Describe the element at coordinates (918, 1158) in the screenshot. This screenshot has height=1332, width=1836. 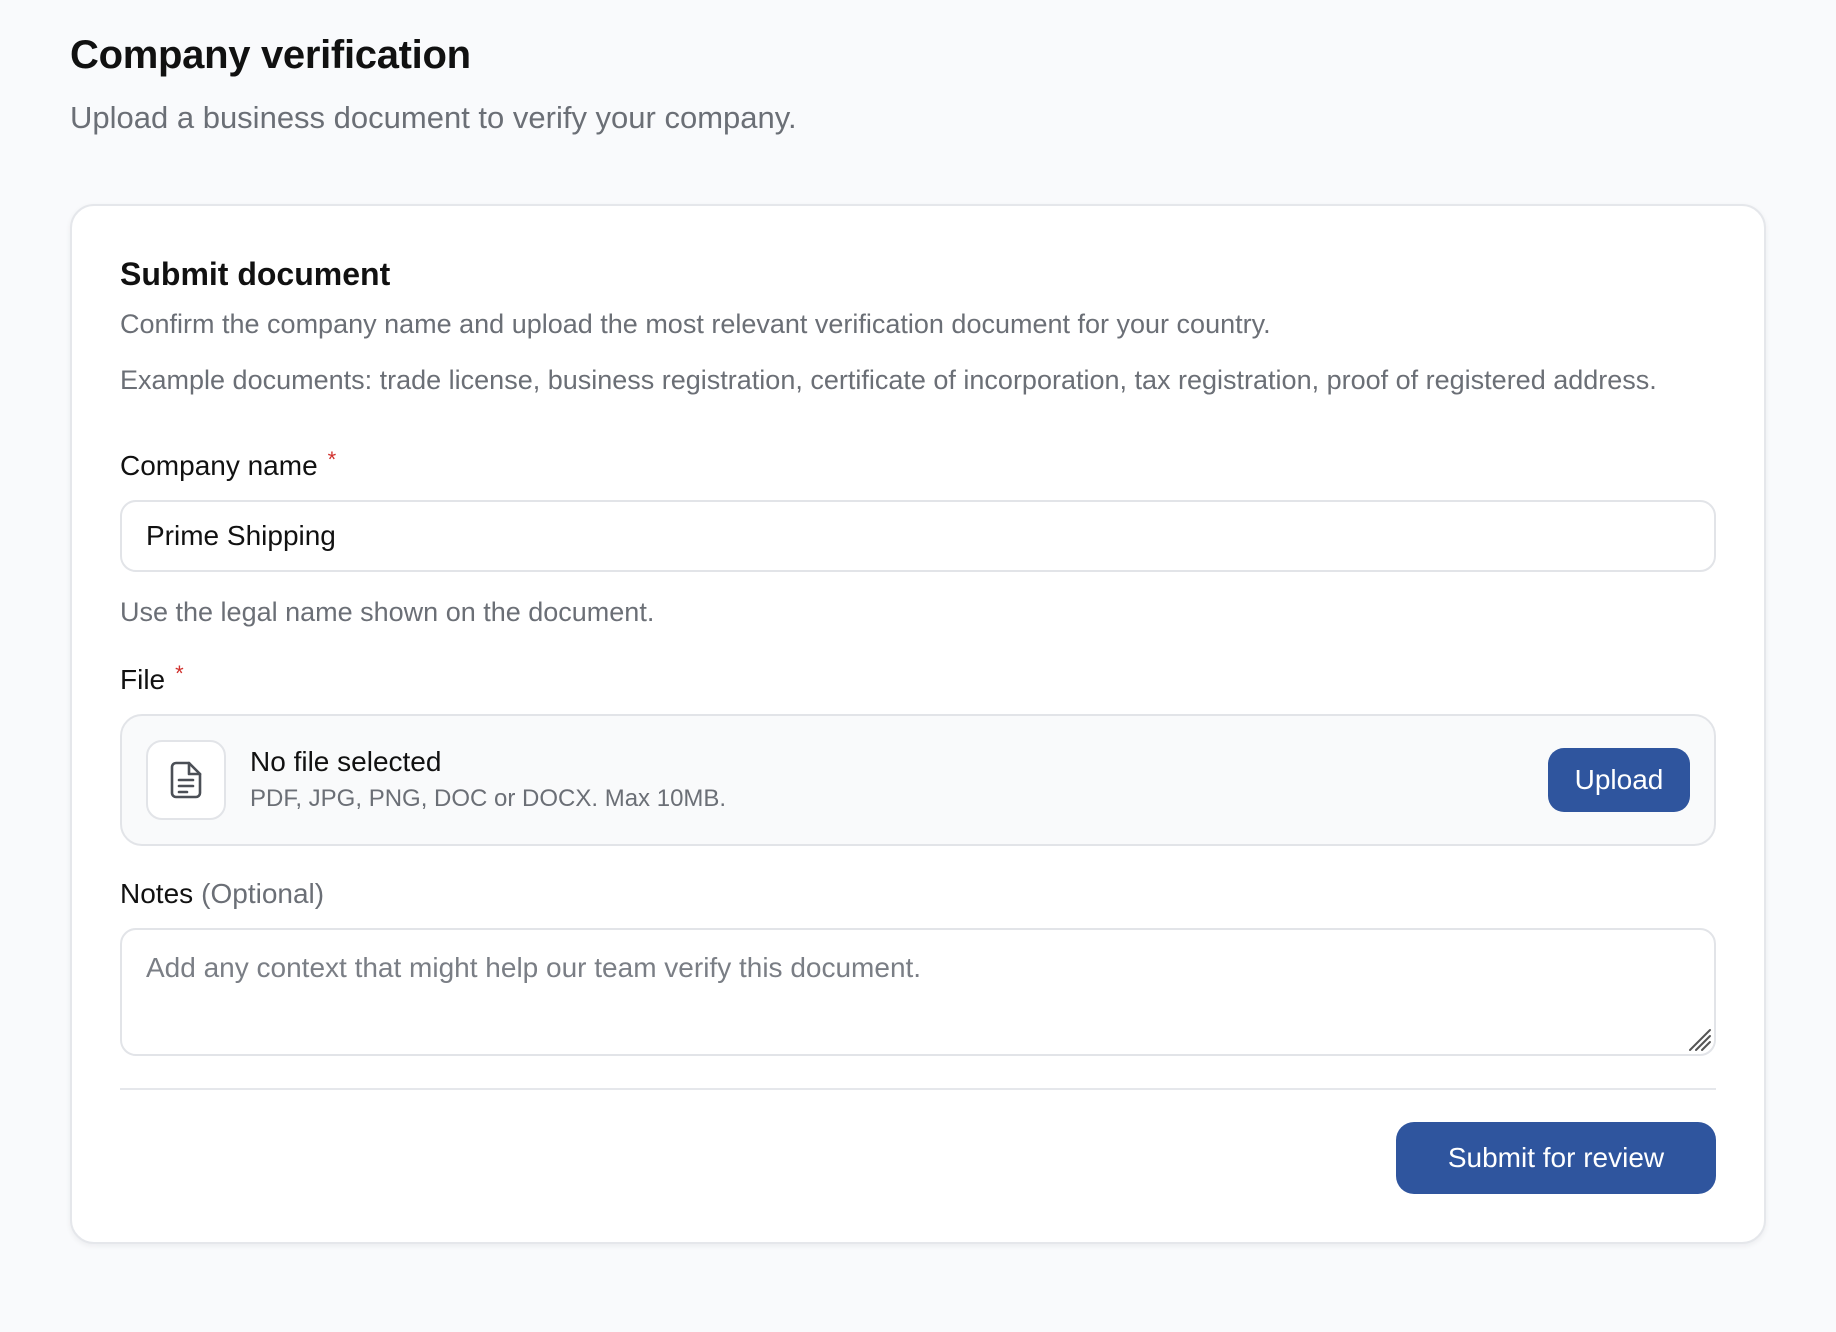
I see `card-footer: Submit for review` at that location.